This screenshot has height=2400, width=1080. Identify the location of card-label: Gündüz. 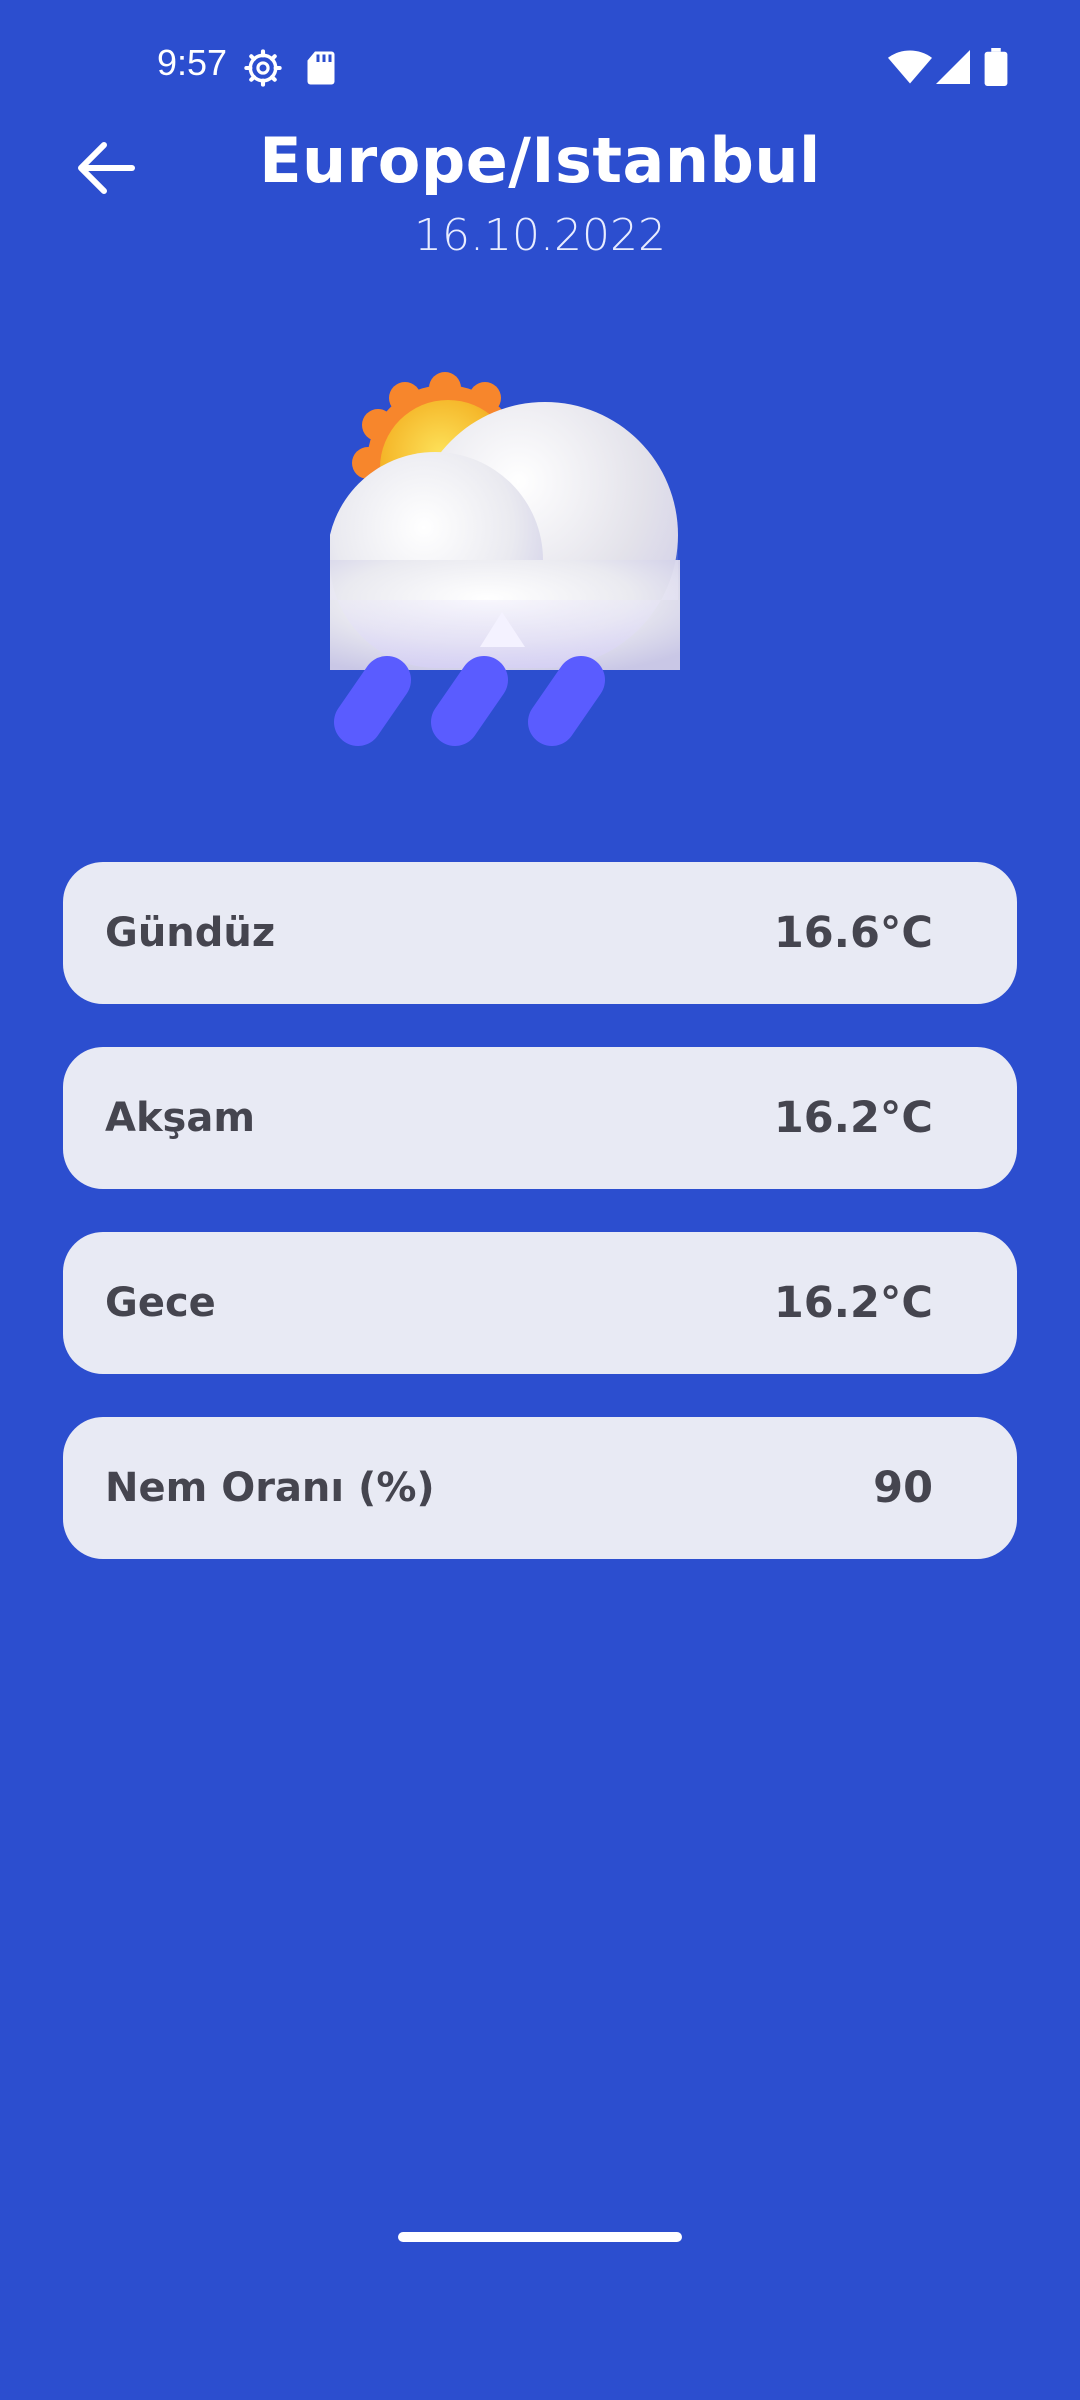
(190, 933).